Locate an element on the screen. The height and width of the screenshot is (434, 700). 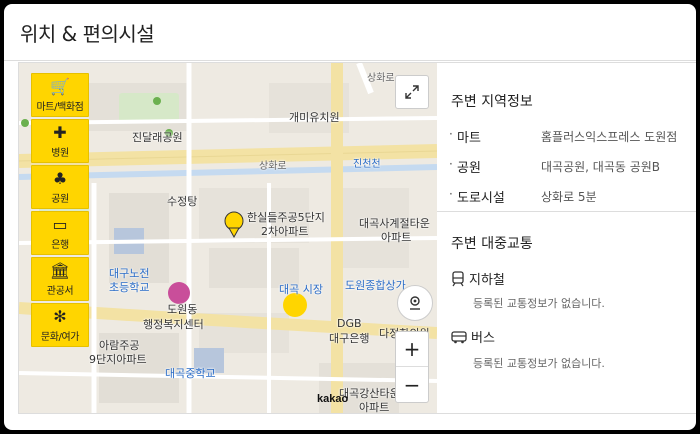
map-label-road-top: 상화로 is located at coordinates (381, 78).